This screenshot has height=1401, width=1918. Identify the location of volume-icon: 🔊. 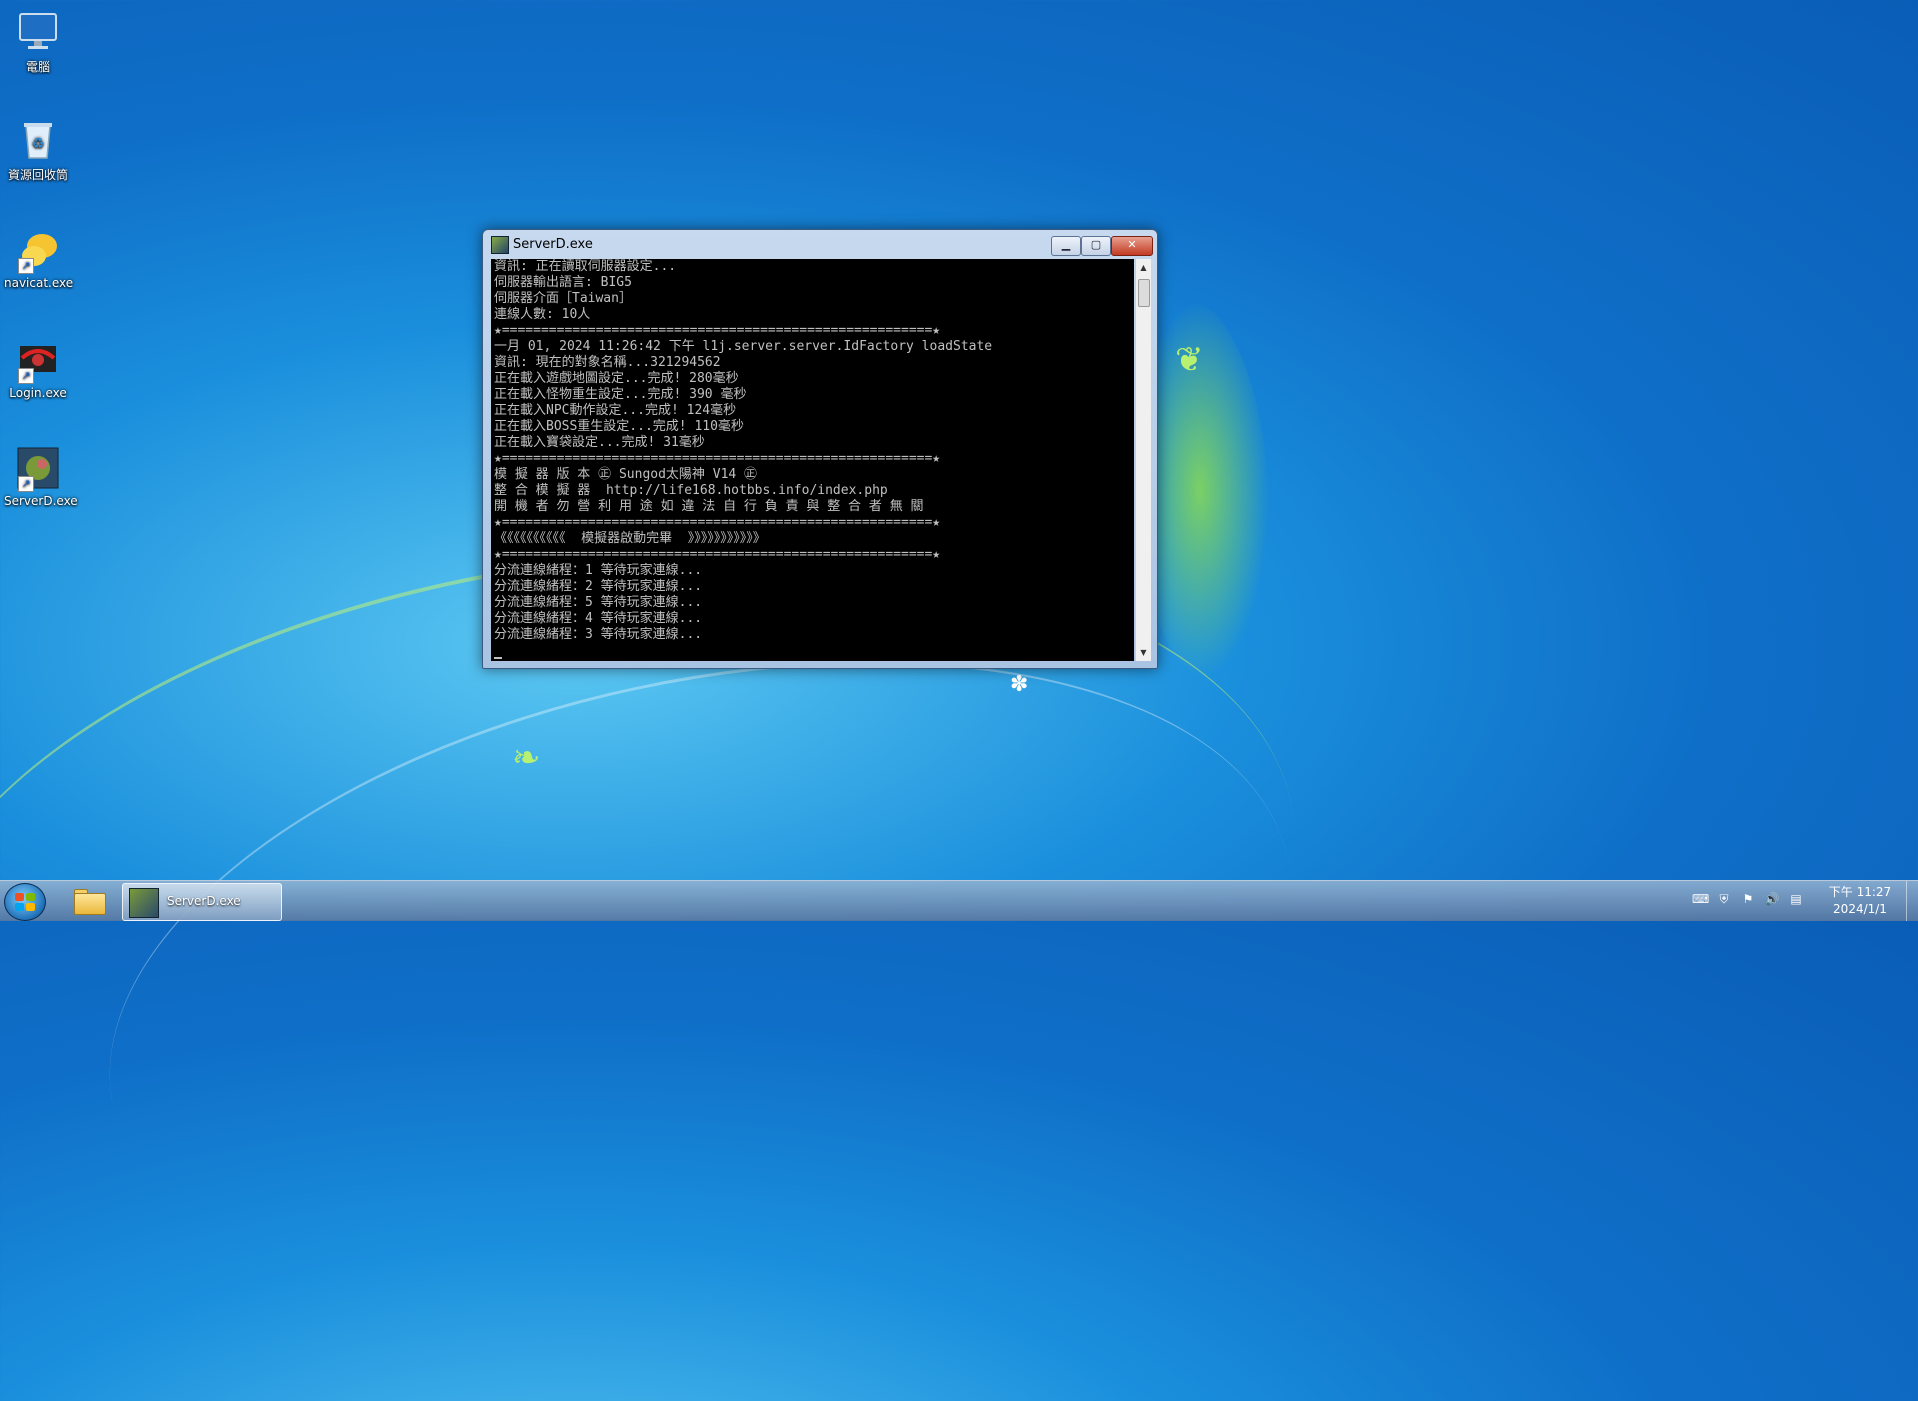
(1772, 899).